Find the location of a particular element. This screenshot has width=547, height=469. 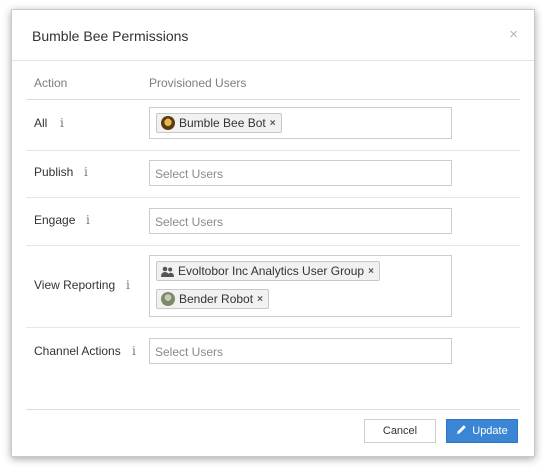

cancel-button-label: Cancel is located at coordinates (400, 431).